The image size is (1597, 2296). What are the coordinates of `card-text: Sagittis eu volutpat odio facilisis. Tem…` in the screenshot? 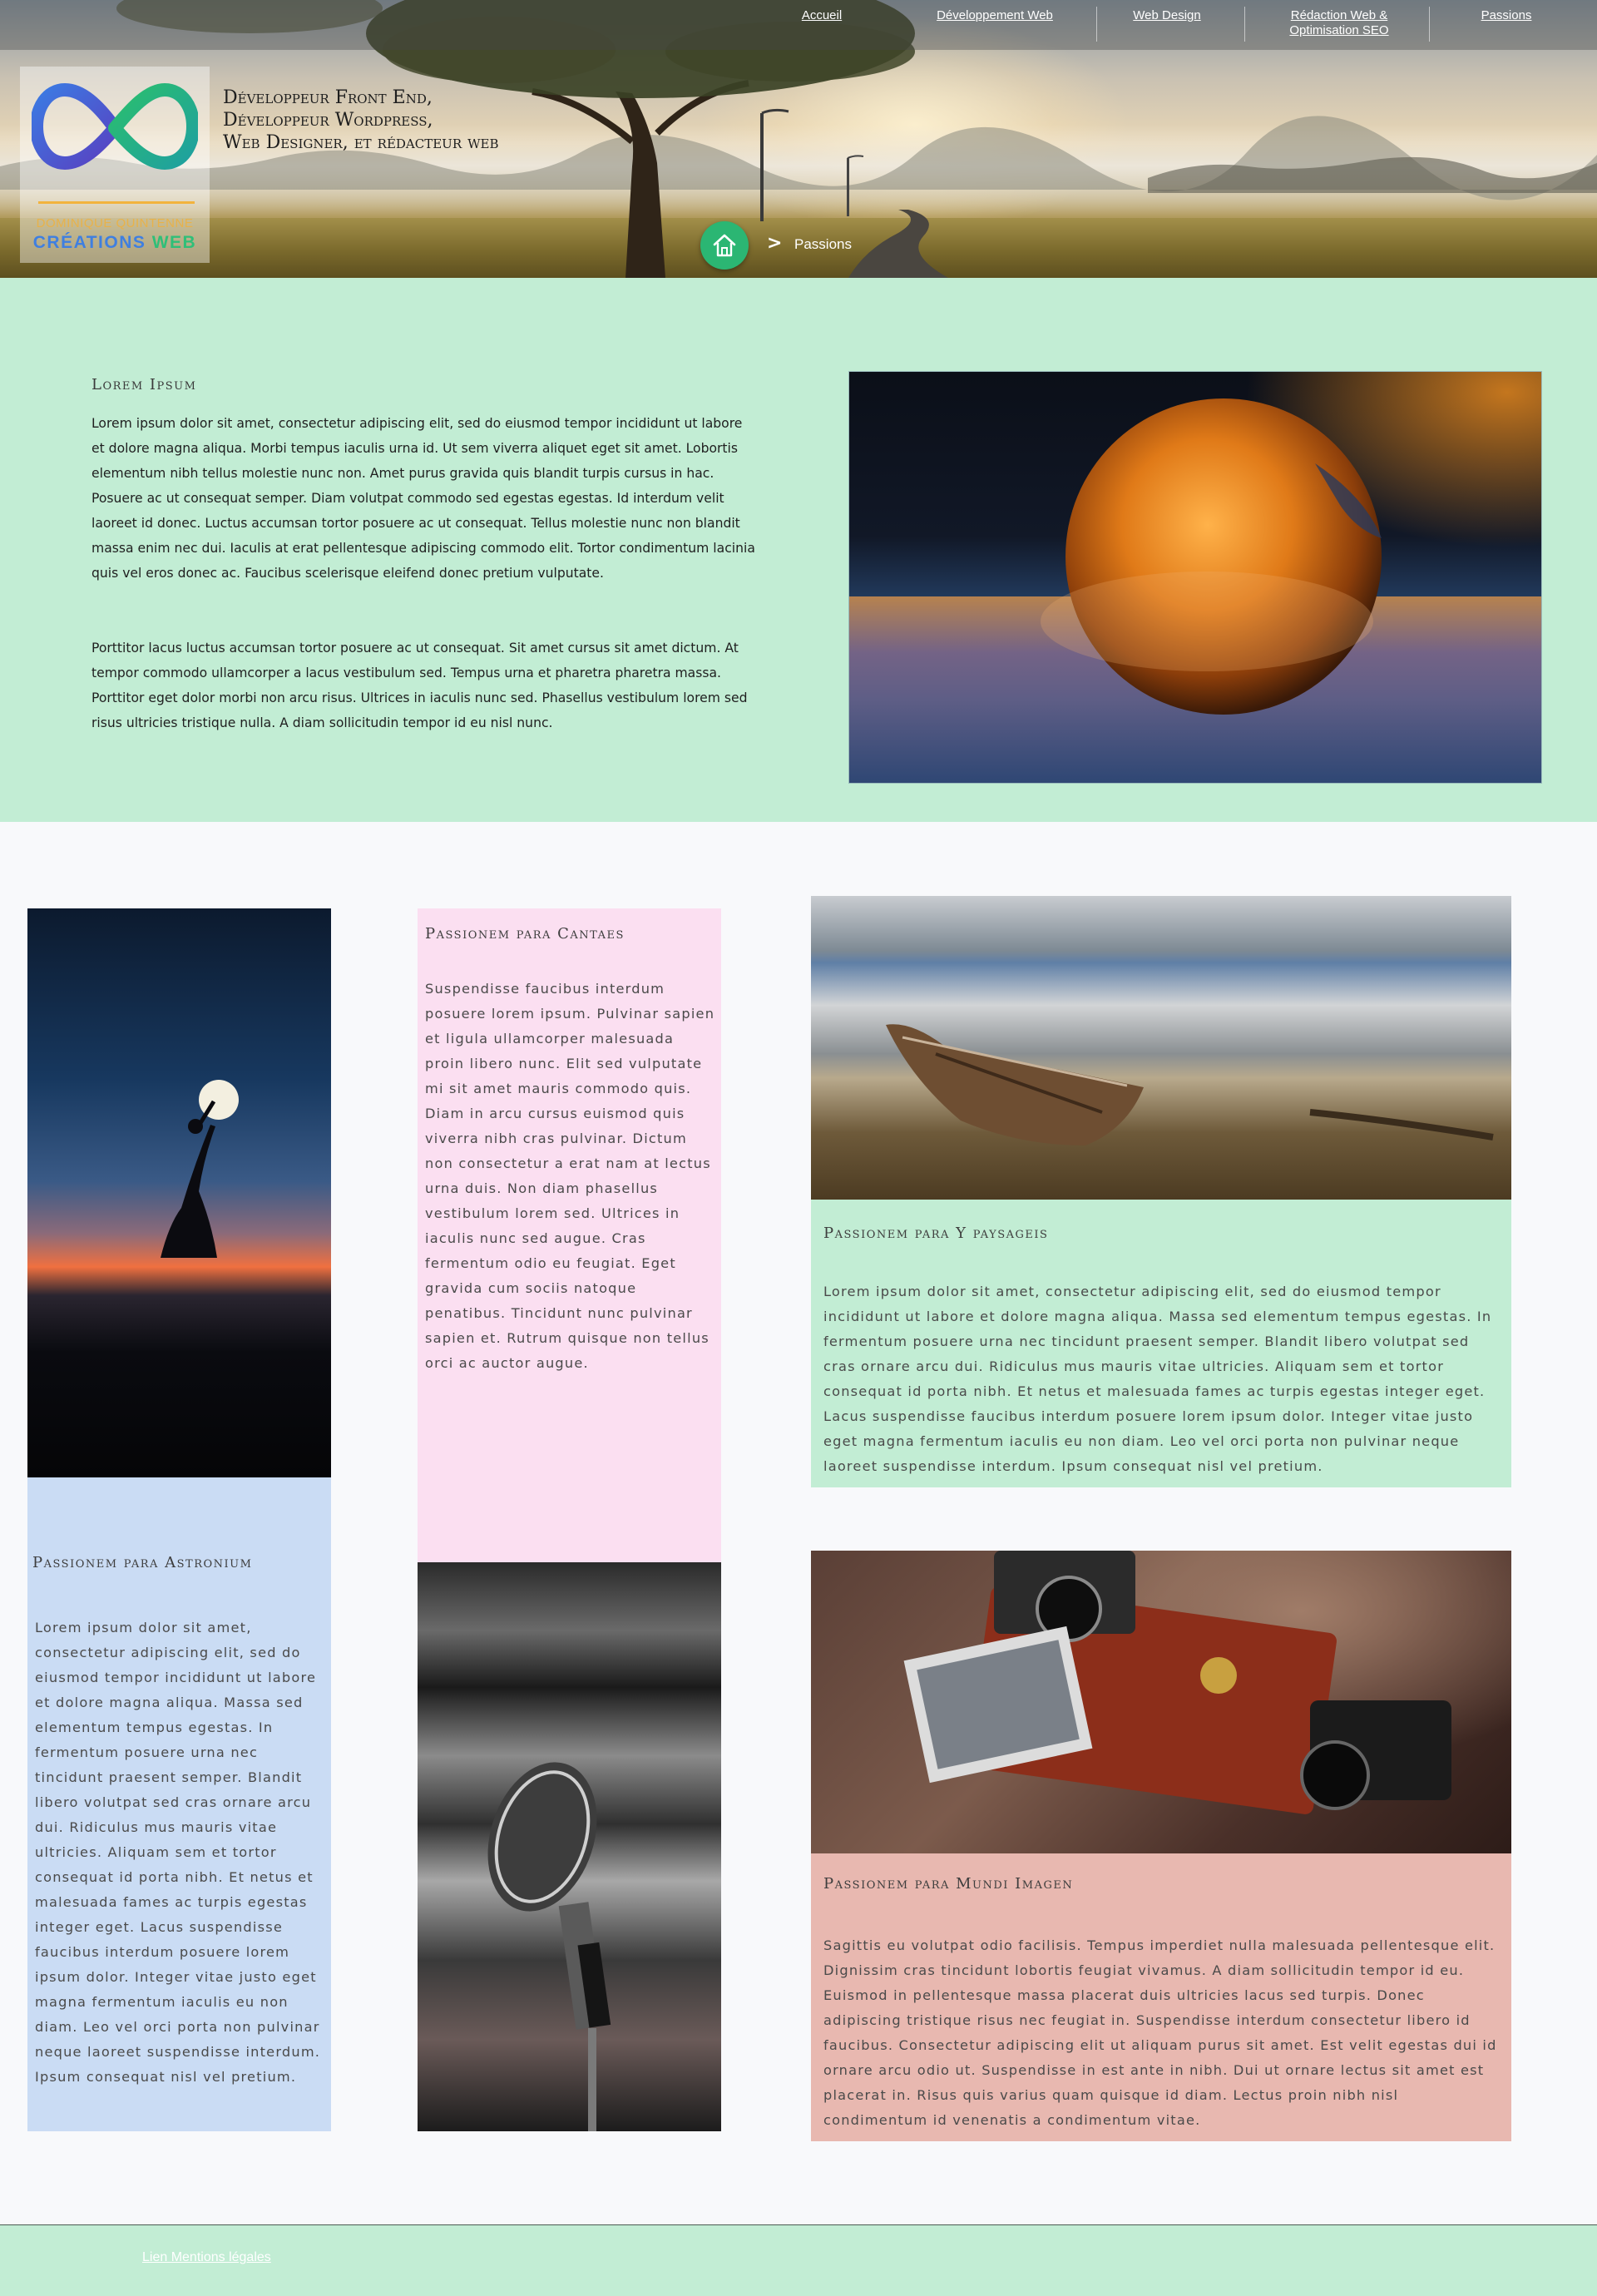 It's located at (1160, 2032).